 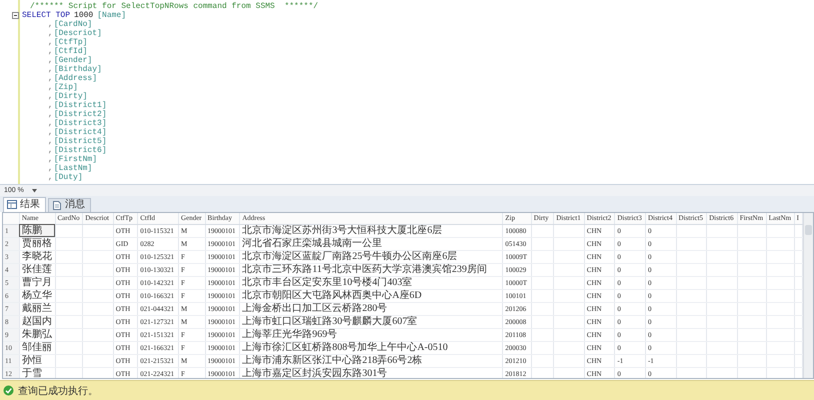 What do you see at coordinates (371, 257) in the screenshot?
I see `table-cell: 北京市海淀区蓝靛厂南路25号牛顿办公区南座6层` at bounding box center [371, 257].